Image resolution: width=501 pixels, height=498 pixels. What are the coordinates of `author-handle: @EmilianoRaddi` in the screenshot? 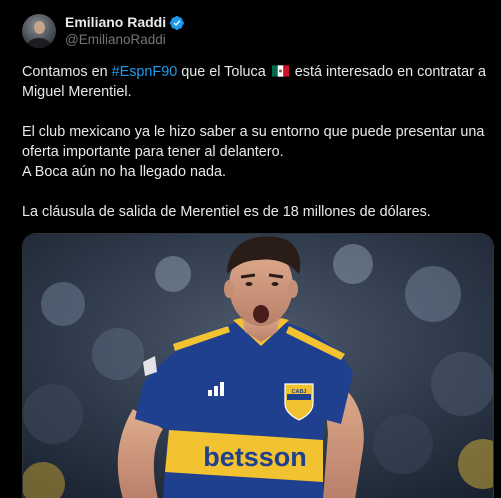 It's located at (125, 39).